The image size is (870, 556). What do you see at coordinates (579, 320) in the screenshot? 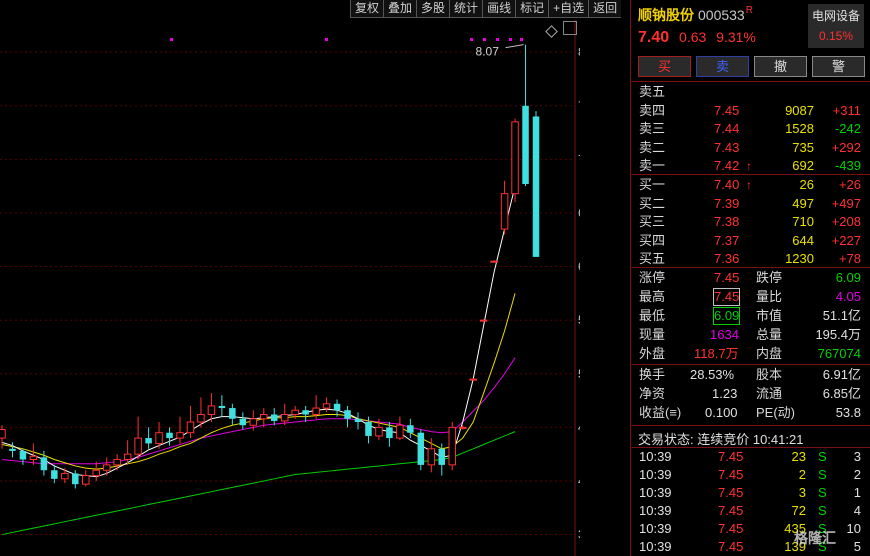
I see `y-tick-label: 5.50` at bounding box center [579, 320].